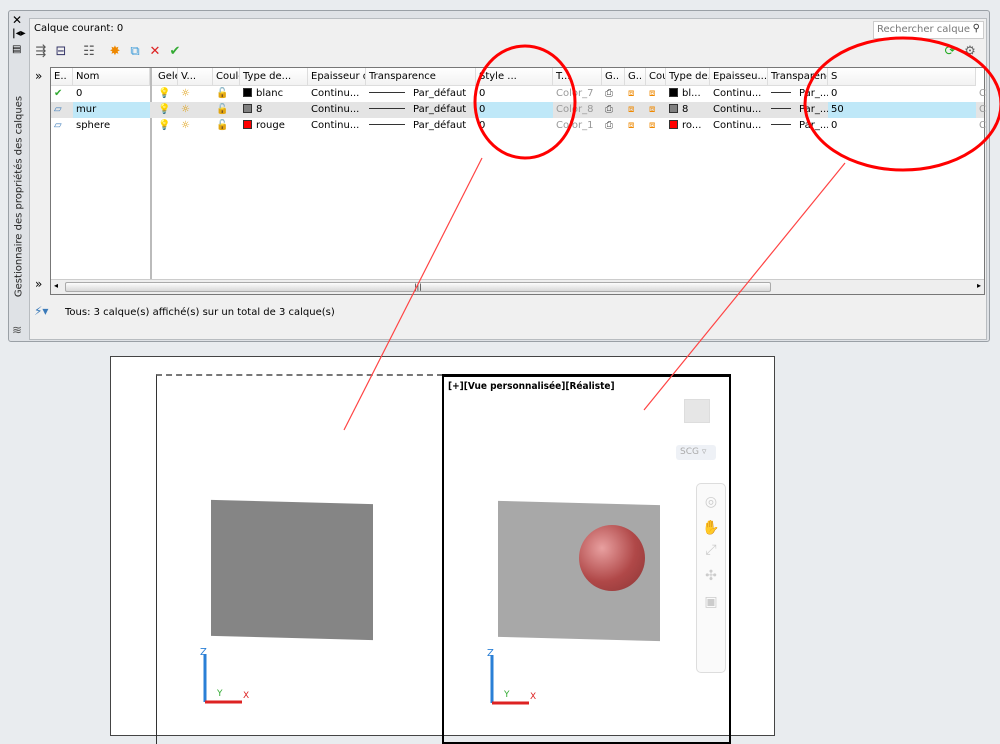  What do you see at coordinates (711, 602) in the screenshot?
I see `showmotion-icon: ▣` at bounding box center [711, 602].